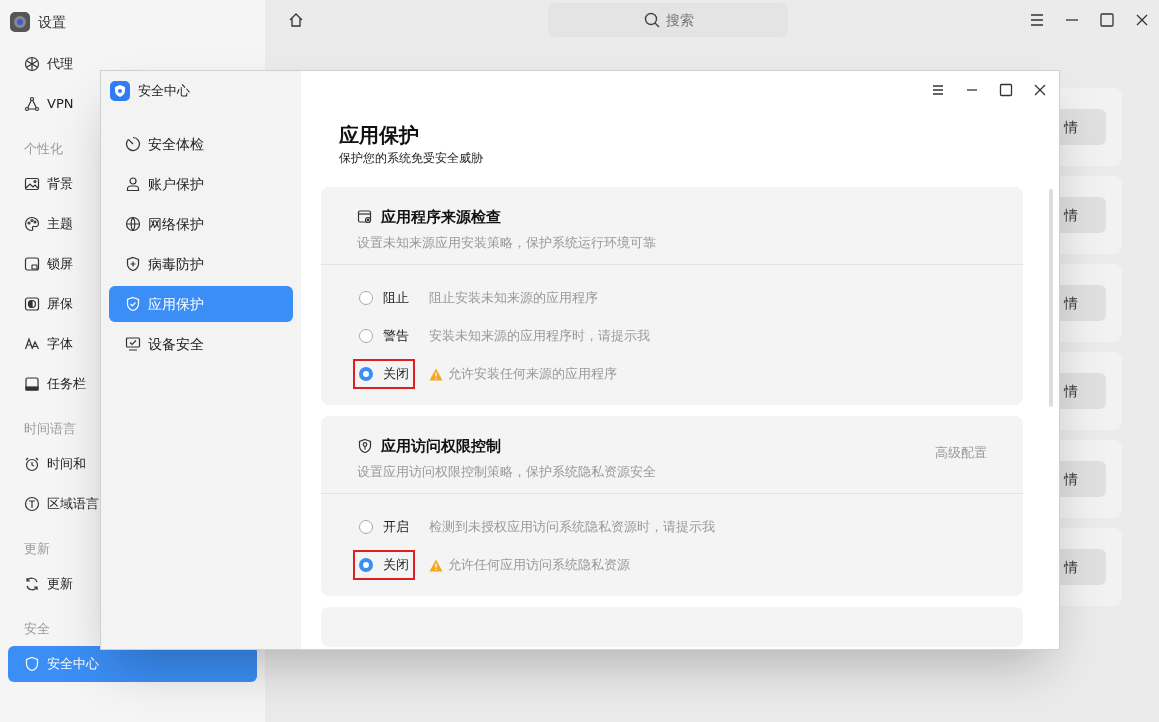 The image size is (1159, 722). Describe the element at coordinates (164, 91) in the screenshot. I see `window-title: 安全中心` at that location.